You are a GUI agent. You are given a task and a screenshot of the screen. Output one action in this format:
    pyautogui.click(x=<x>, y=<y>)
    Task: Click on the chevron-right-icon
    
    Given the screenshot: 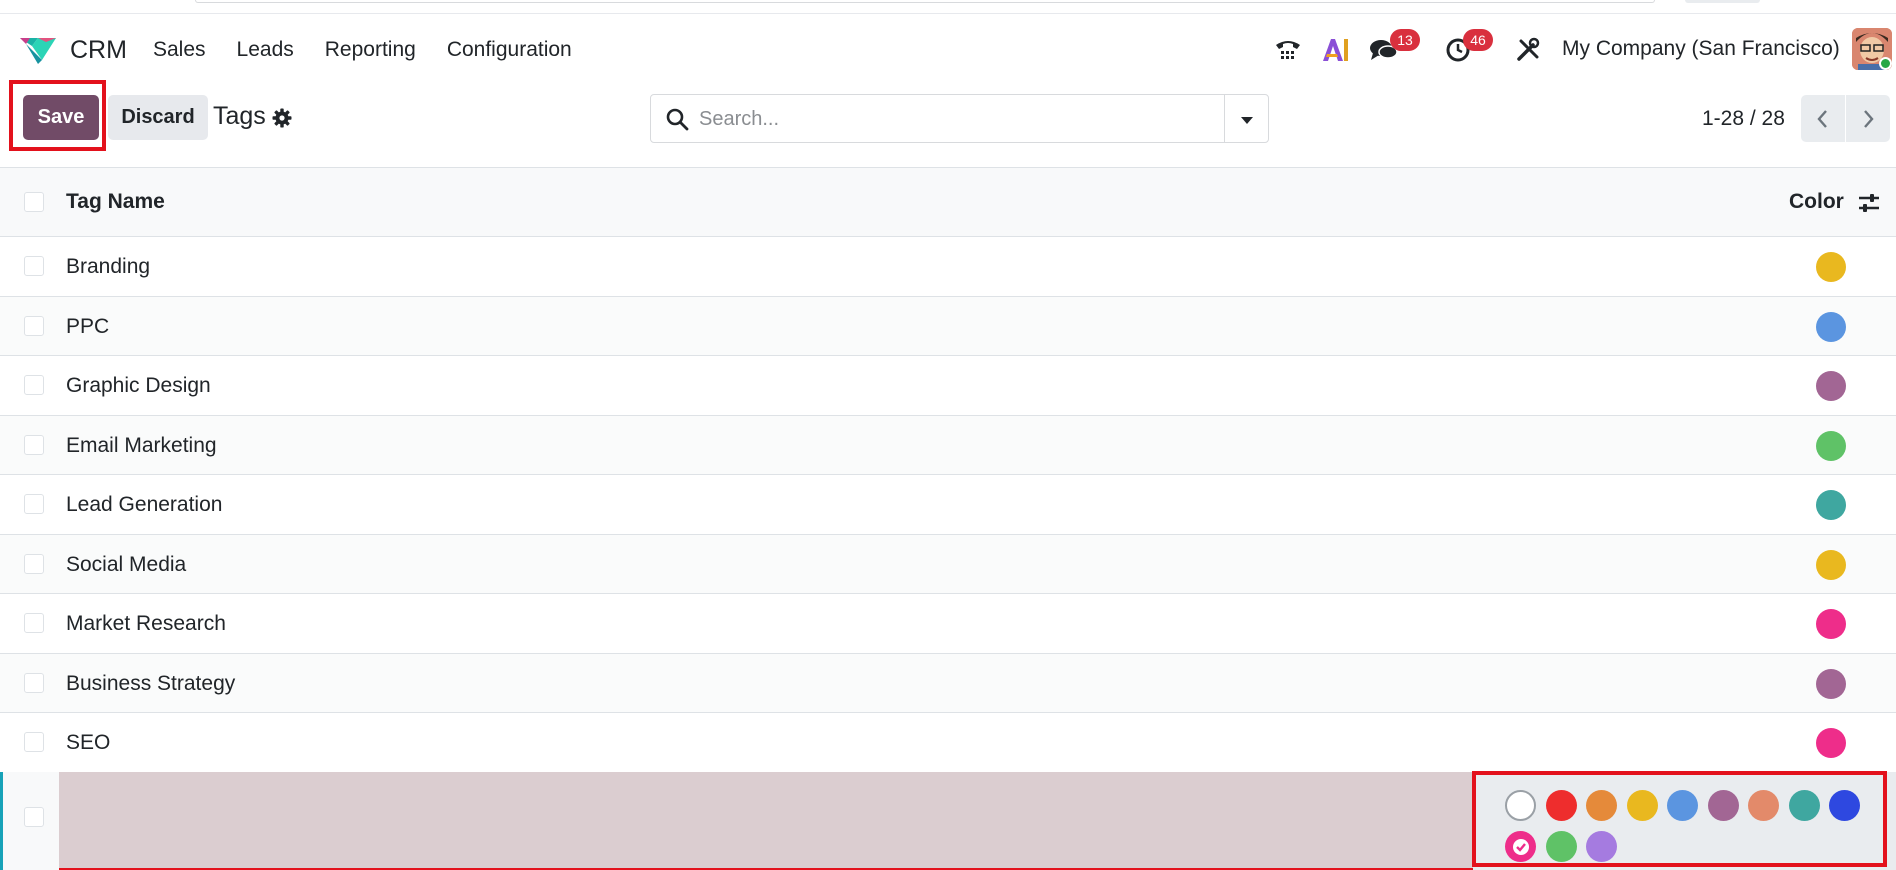 What is the action you would take?
    pyautogui.click(x=1869, y=118)
    